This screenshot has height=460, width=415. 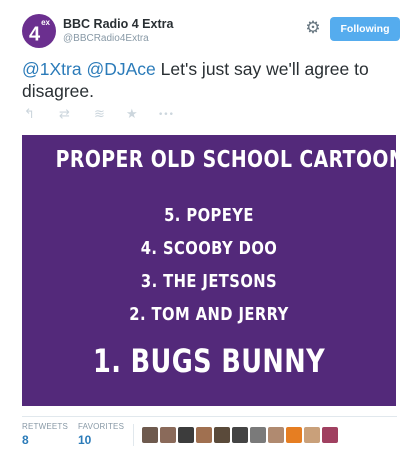 I want to click on display-name: BBC Radio 4 Extra, so click(x=118, y=24).